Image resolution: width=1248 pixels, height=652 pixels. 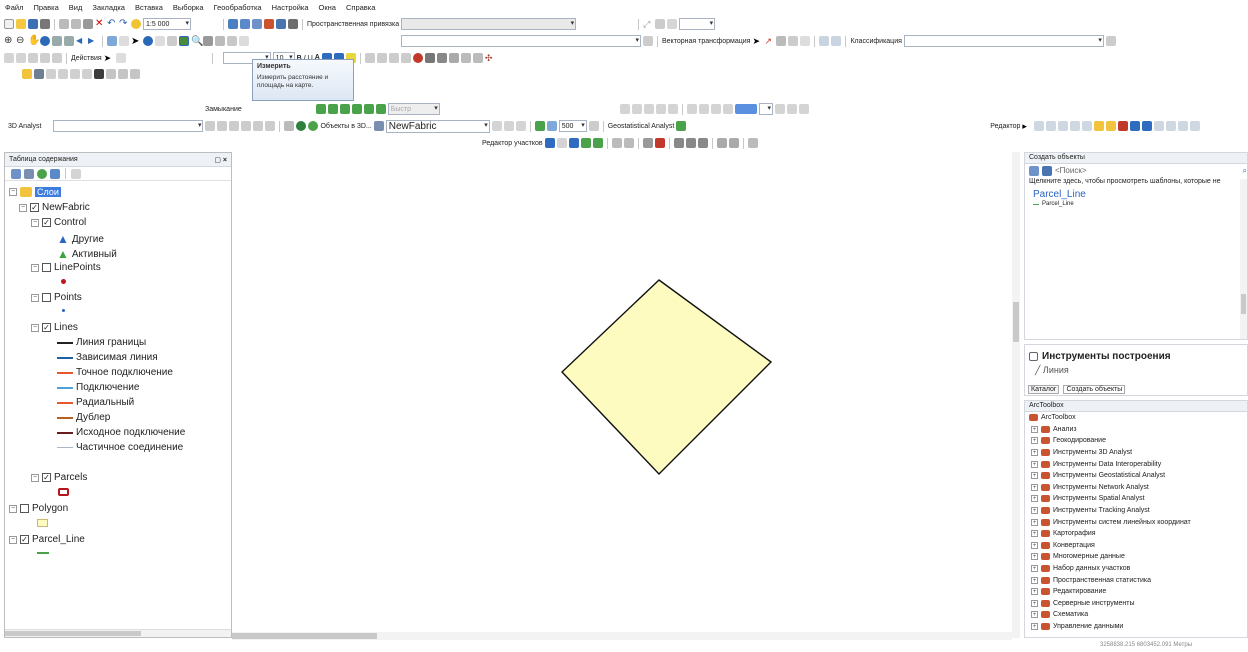 I want to click on construct-icon, so click(x=405, y=58).